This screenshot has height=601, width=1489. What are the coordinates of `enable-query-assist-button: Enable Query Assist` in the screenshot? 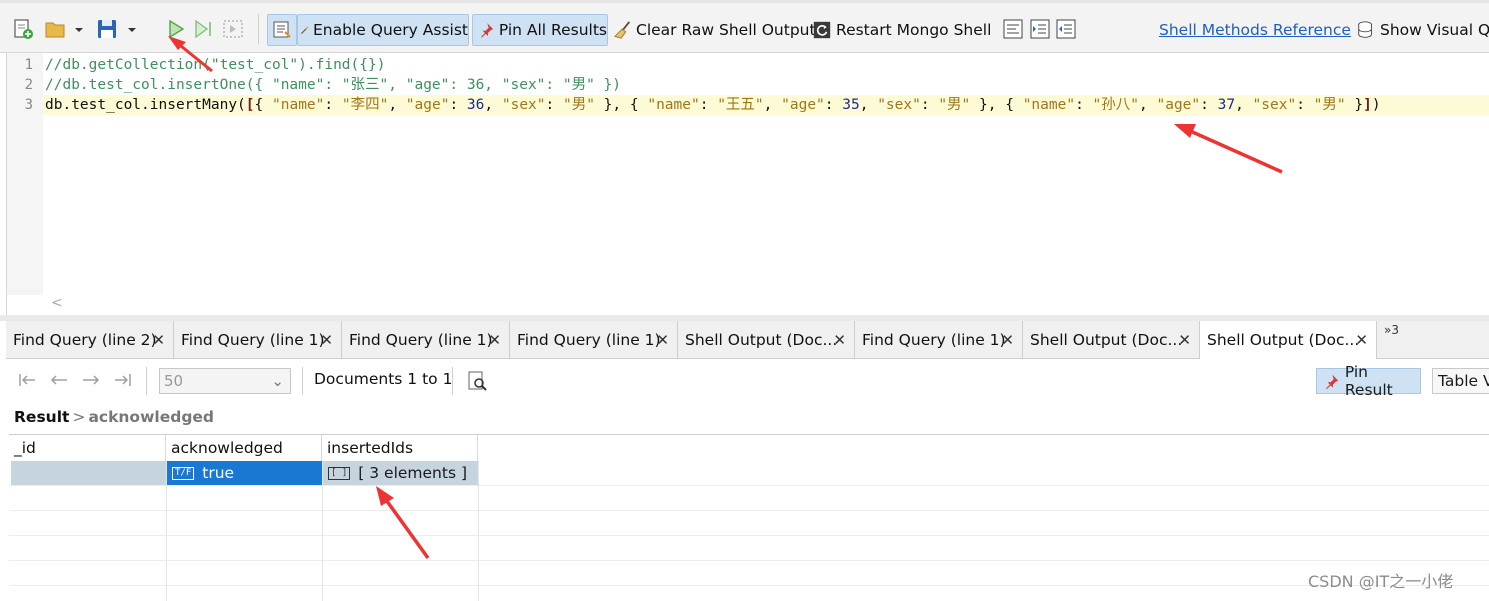 It's located at (383, 30).